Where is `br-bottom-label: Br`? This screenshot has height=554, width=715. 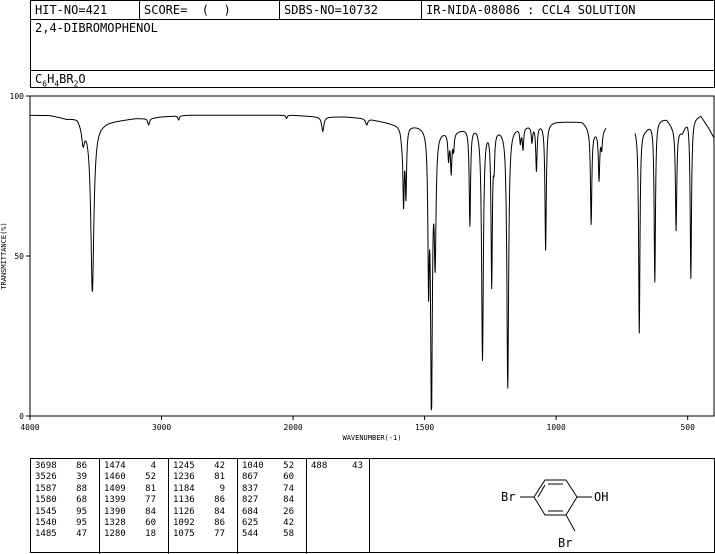 br-bottom-label: Br is located at coordinates (565, 543).